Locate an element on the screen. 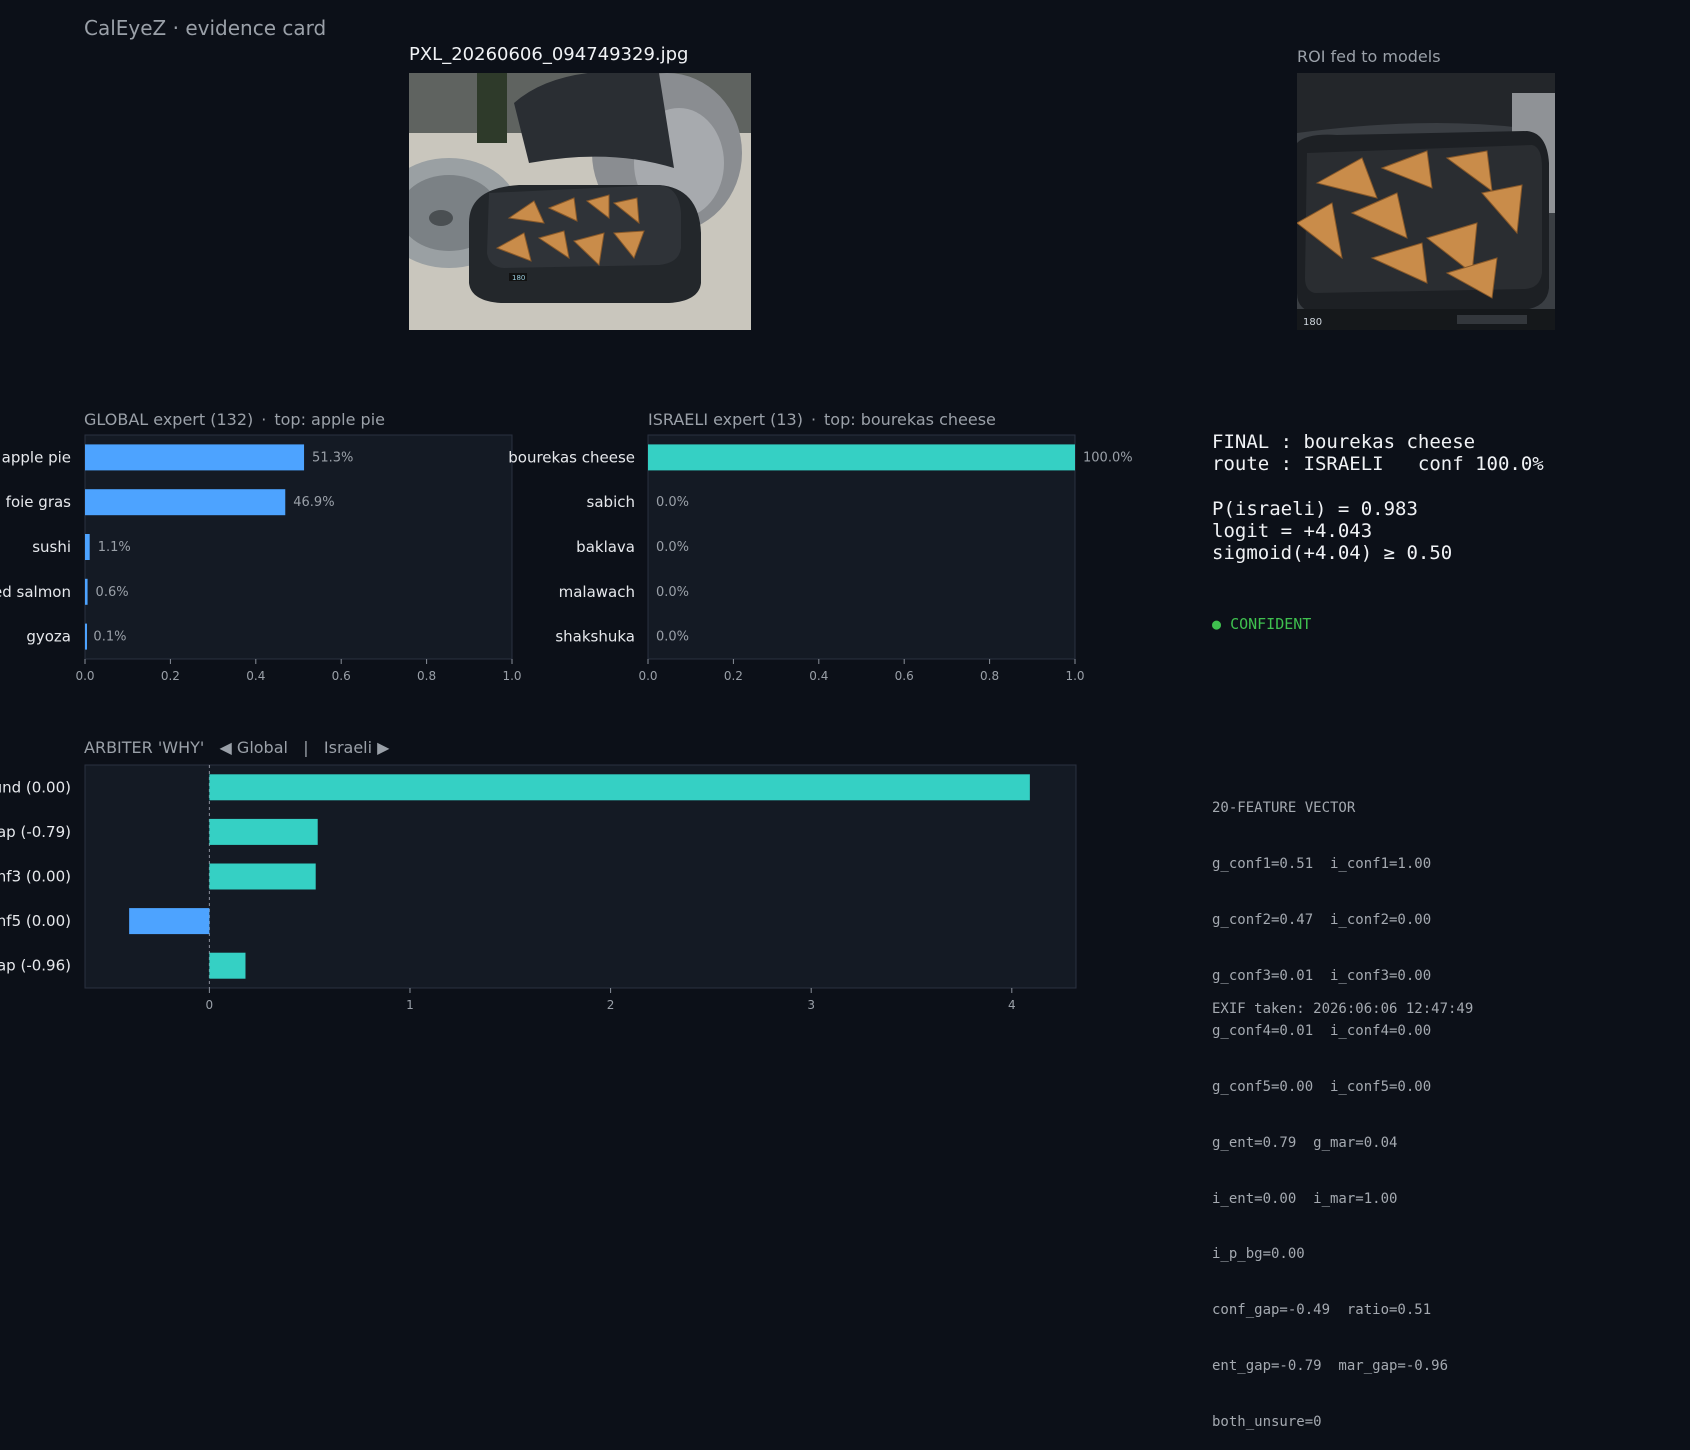  global-category-label: smoked salmon is located at coordinates (35, 592).